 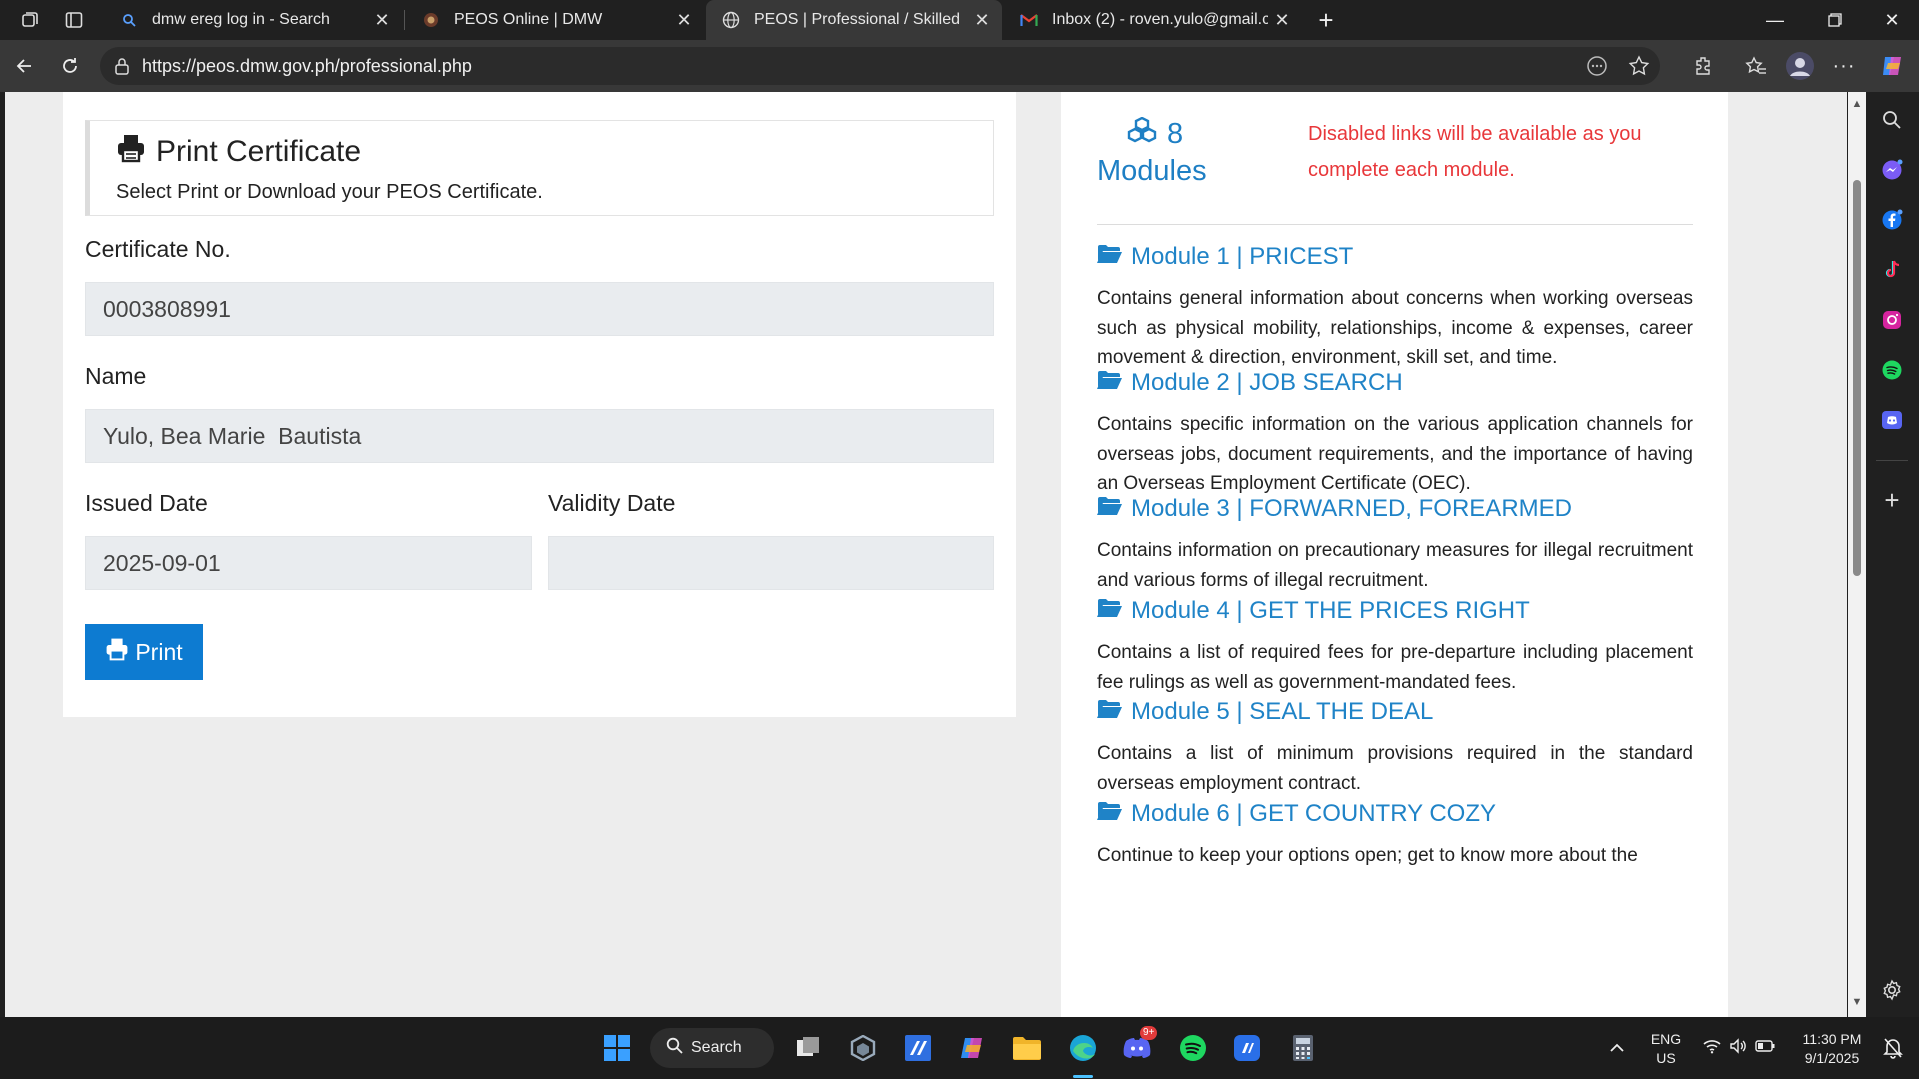 What do you see at coordinates (1857, 1002) in the screenshot?
I see `scroll-down-icon: ▼` at bounding box center [1857, 1002].